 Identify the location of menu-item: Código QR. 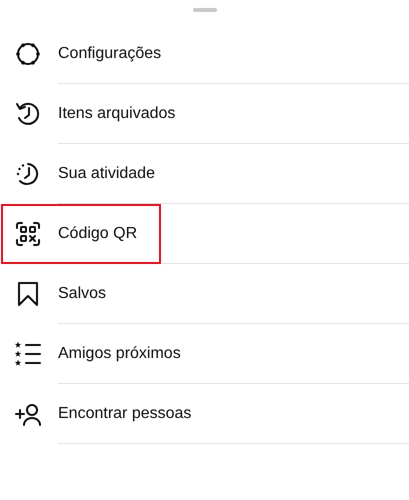
(98, 234).